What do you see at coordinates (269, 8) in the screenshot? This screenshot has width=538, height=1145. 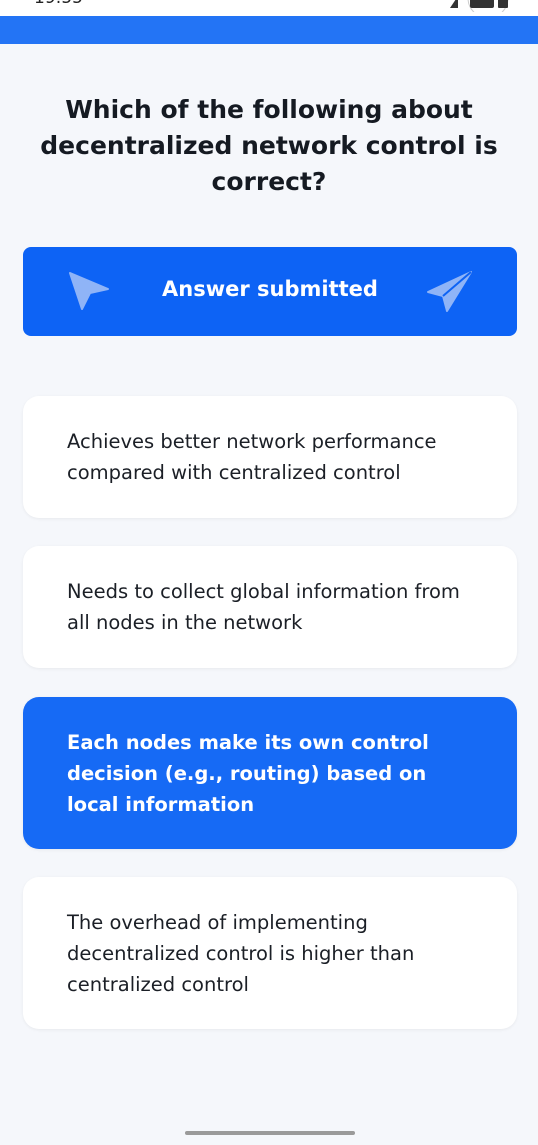 I see `status-bar: 19:55` at bounding box center [269, 8].